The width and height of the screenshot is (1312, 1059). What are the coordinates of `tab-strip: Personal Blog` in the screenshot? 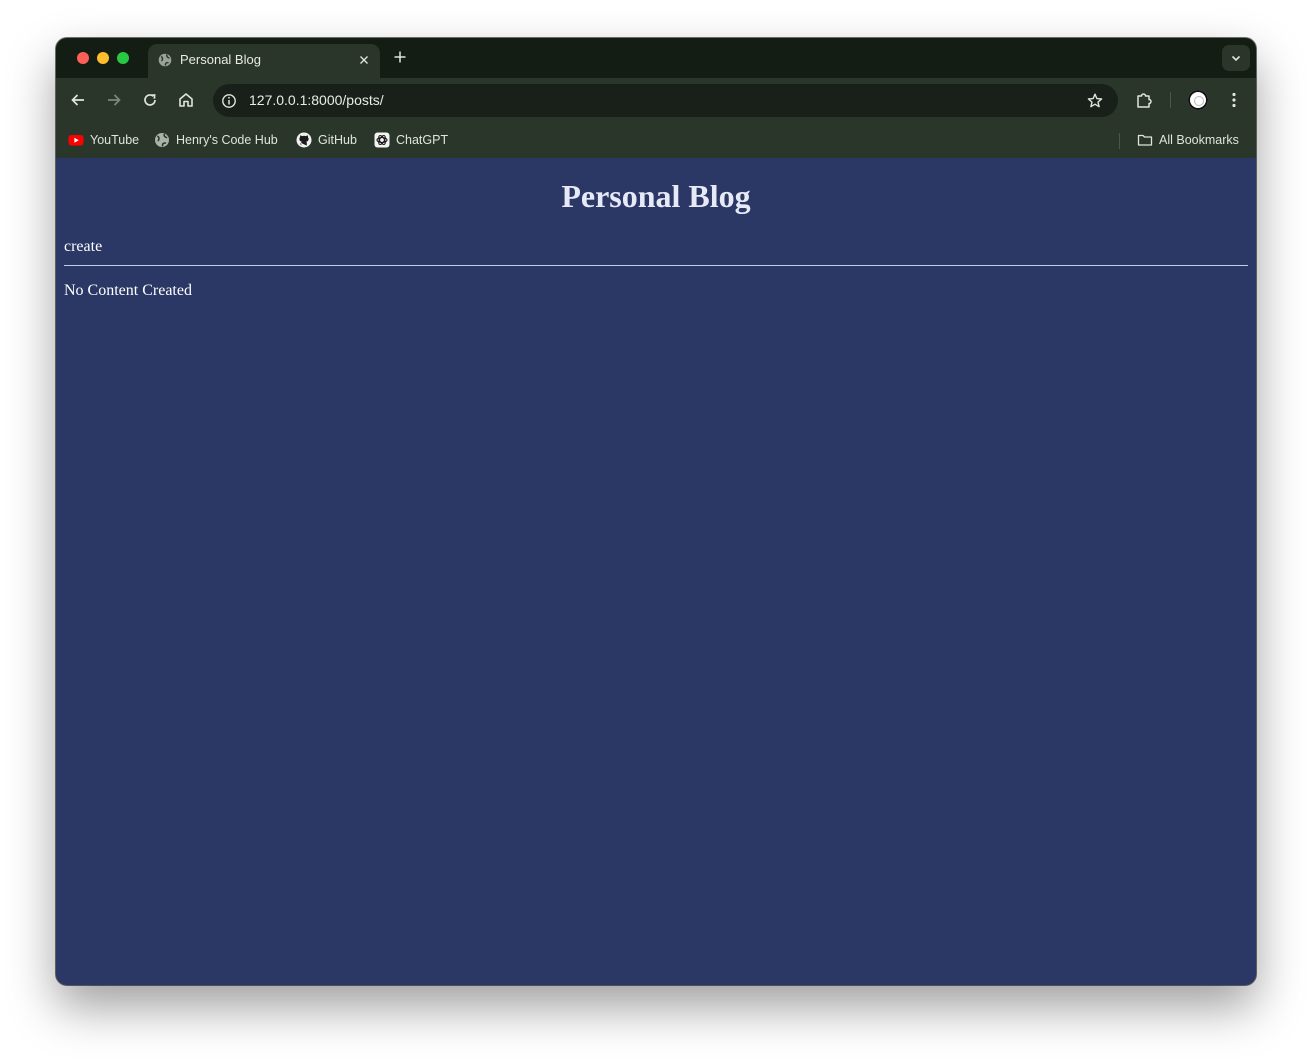 It's located at (656, 58).